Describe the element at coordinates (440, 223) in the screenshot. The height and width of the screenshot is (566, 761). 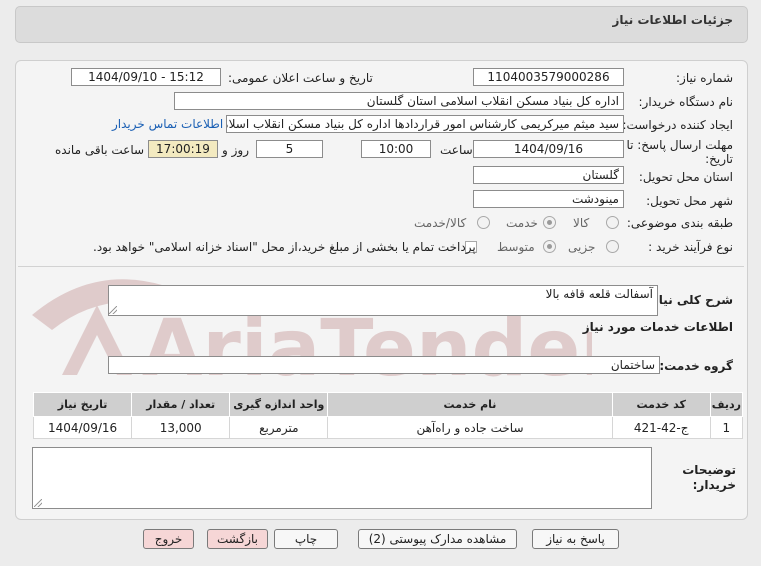
I see `category-option-goods-service: کالا/خدمت` at that location.